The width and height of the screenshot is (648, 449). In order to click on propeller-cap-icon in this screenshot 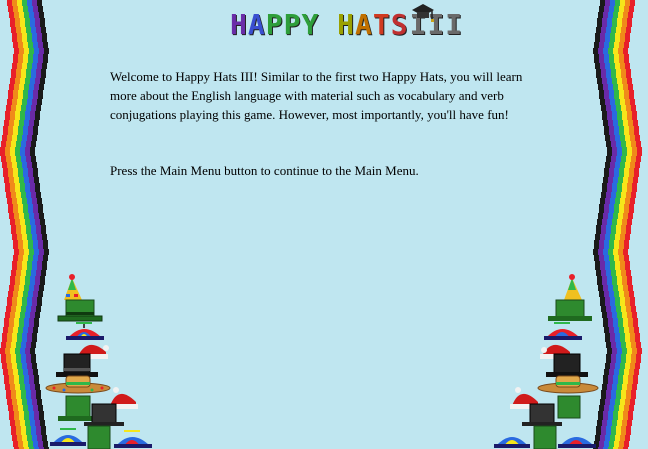, I will do `click(577, 442)`.